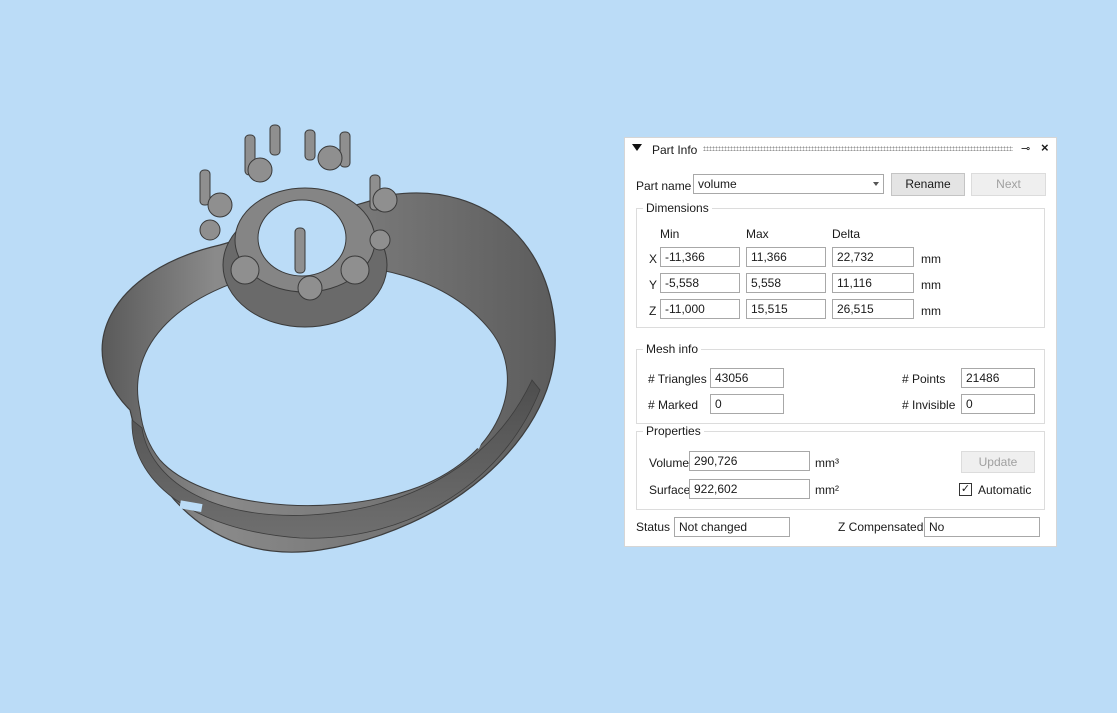 The height and width of the screenshot is (713, 1117). Describe the element at coordinates (653, 527) in the screenshot. I see `status-label: Status` at that location.